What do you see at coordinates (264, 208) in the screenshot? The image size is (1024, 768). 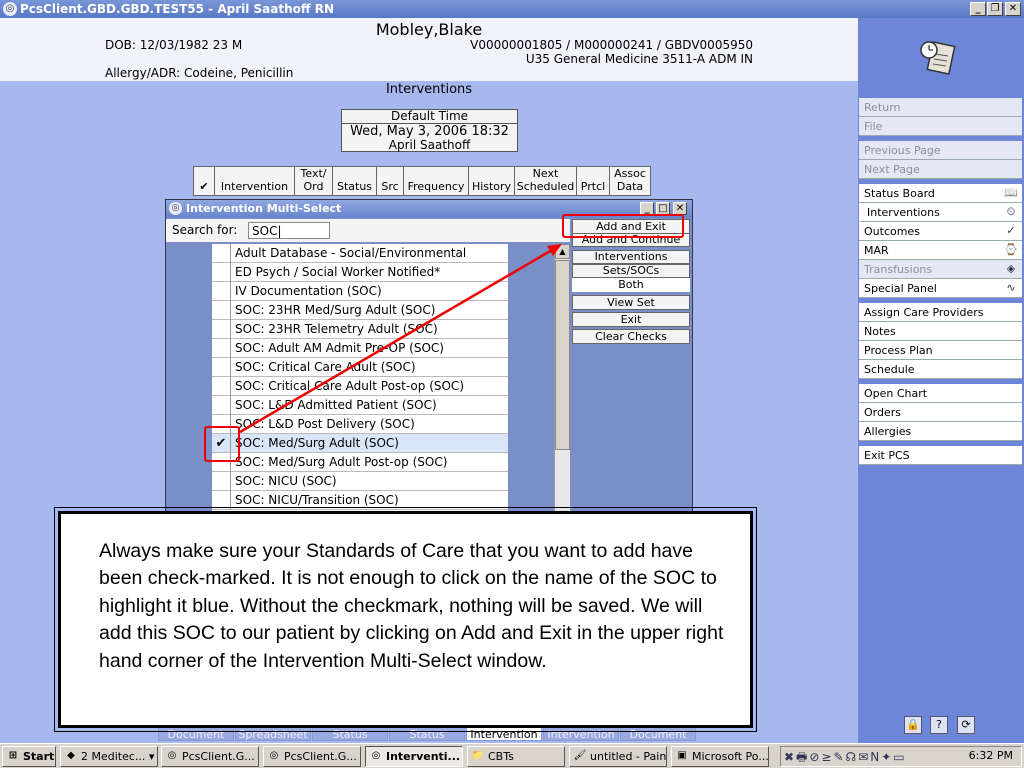 I see `dialog-title: Intervention Multi-Select` at bounding box center [264, 208].